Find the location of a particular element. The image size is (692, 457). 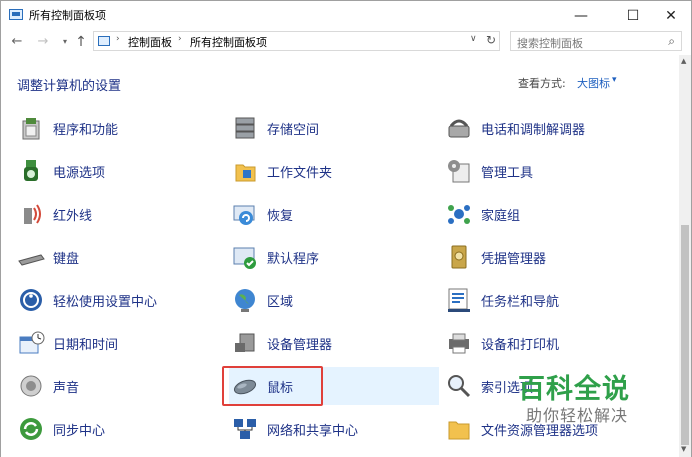

item-programs-and-features: 程序和功能 is located at coordinates (121, 128).